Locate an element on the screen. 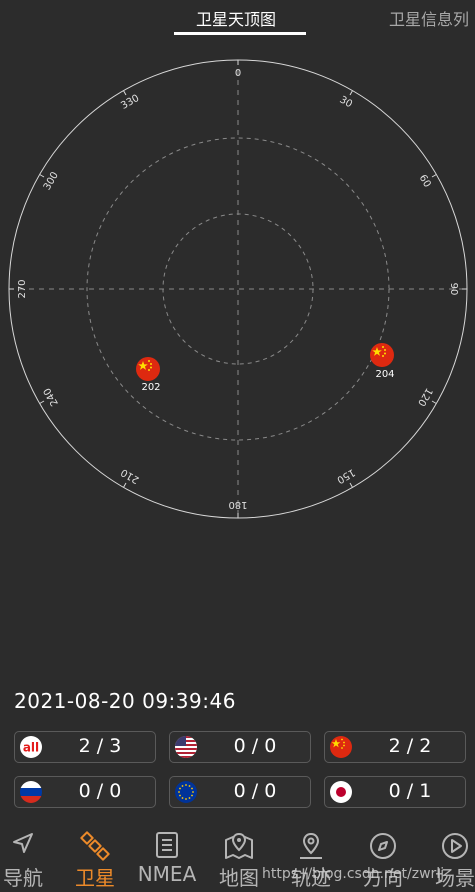 This screenshot has height=892, width=475. counter-gps: 0 / 0 is located at coordinates (240, 747).